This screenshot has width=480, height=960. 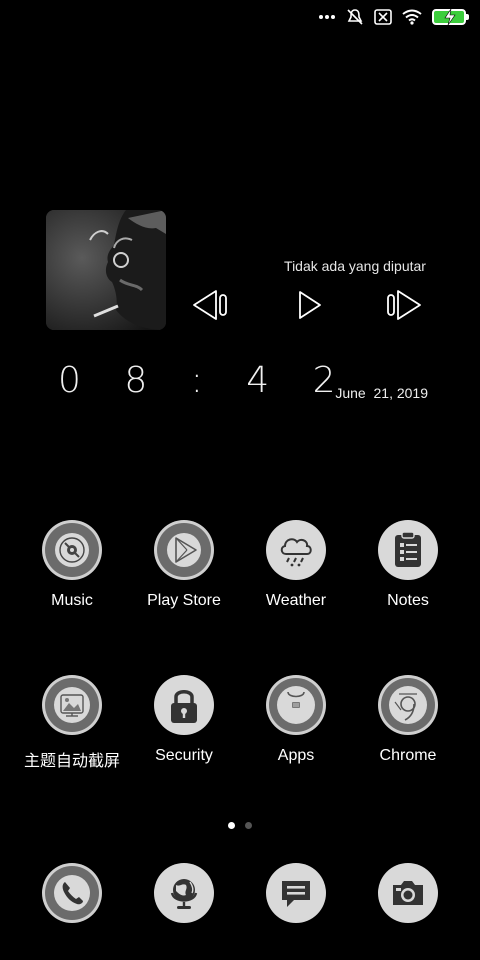 I want to click on mute-icon, so click(x=355, y=17).